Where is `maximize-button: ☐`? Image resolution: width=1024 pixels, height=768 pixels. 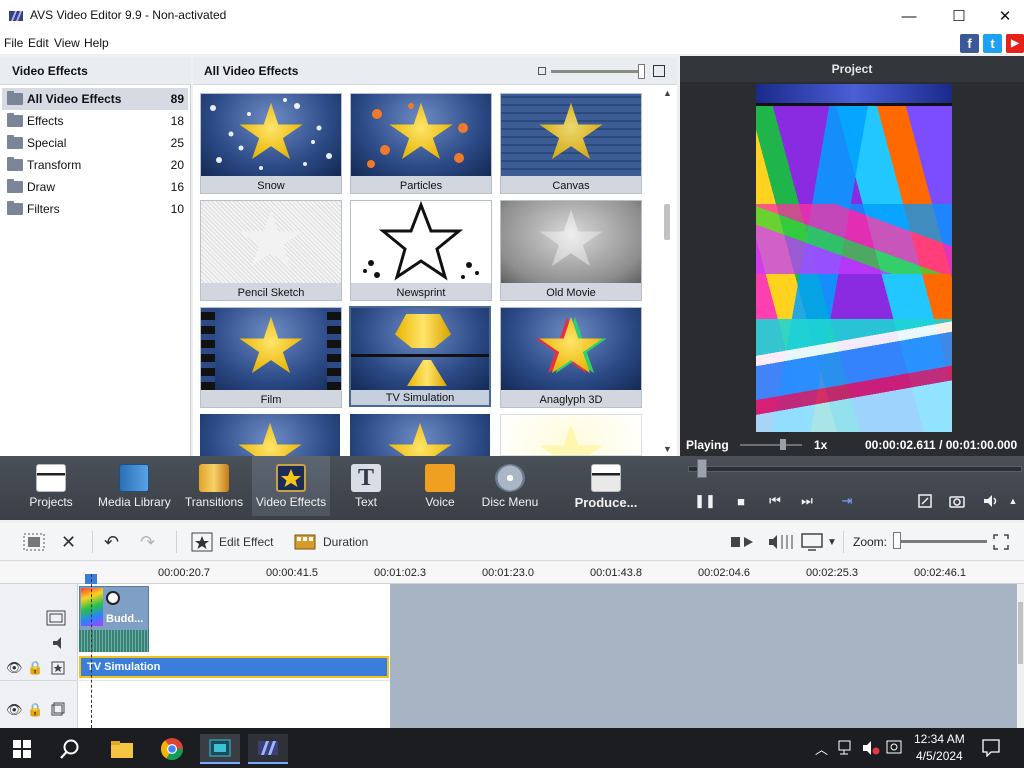
maximize-button: ☐ is located at coordinates (959, 16).